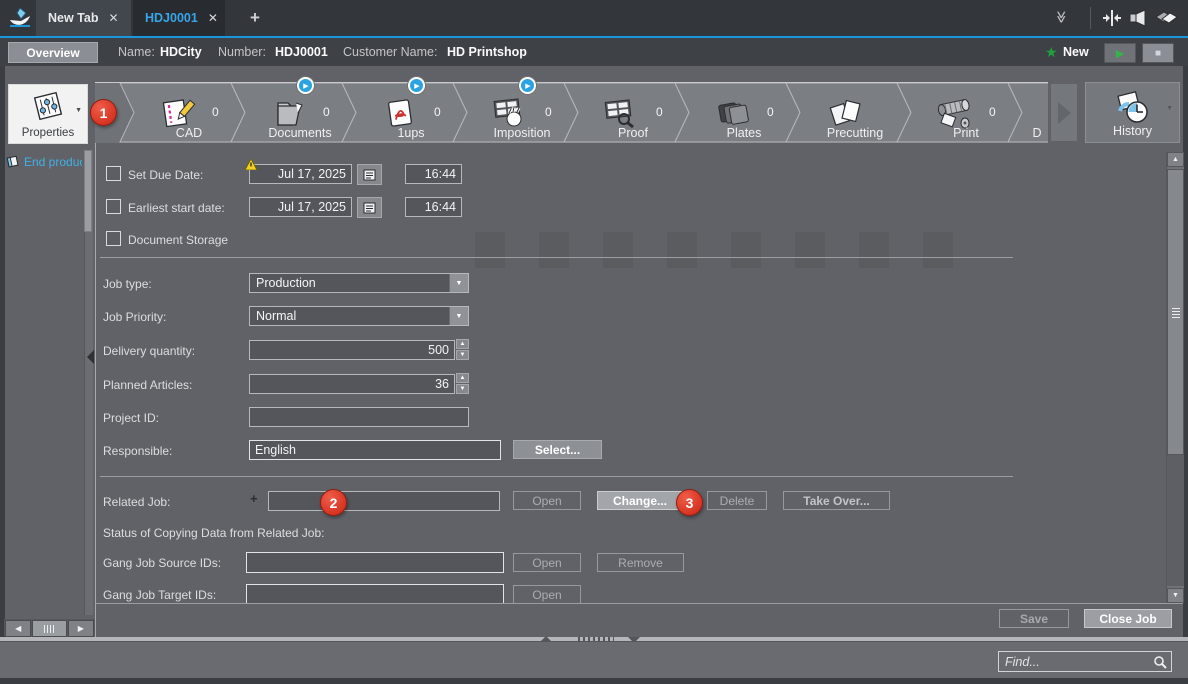 This screenshot has width=1188, height=684. Describe the element at coordinates (737, 500) in the screenshot. I see `related-job-delete-button: Delete` at that location.